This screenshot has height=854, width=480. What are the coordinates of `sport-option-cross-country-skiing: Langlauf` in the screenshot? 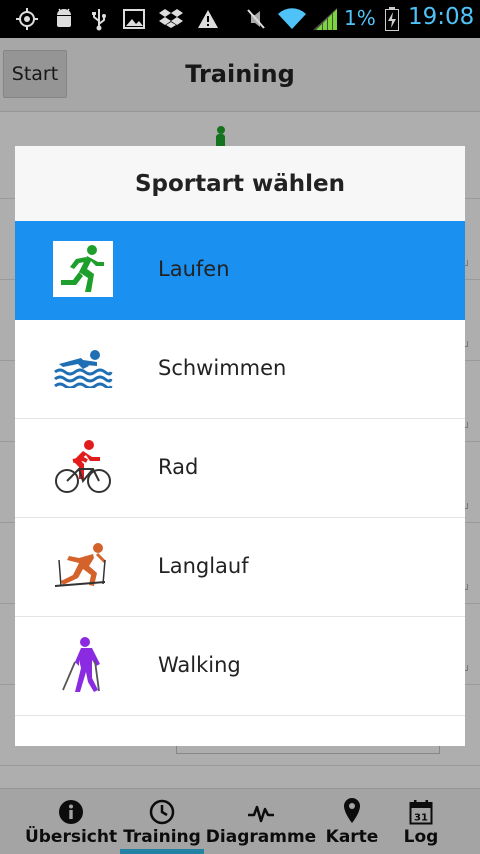 It's located at (240, 567).